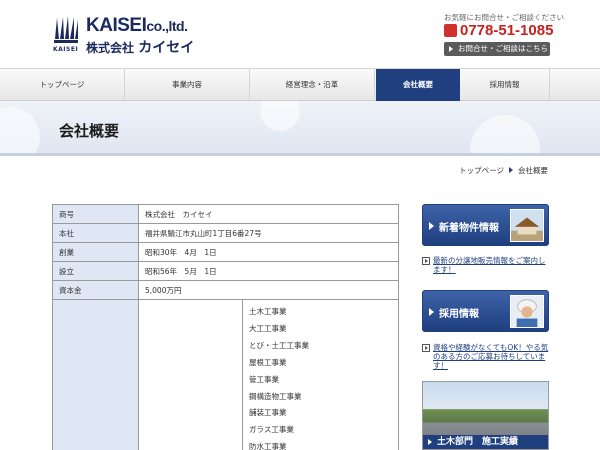  Describe the element at coordinates (95, 290) in the screenshot. I see `row-label: 資本金` at that location.